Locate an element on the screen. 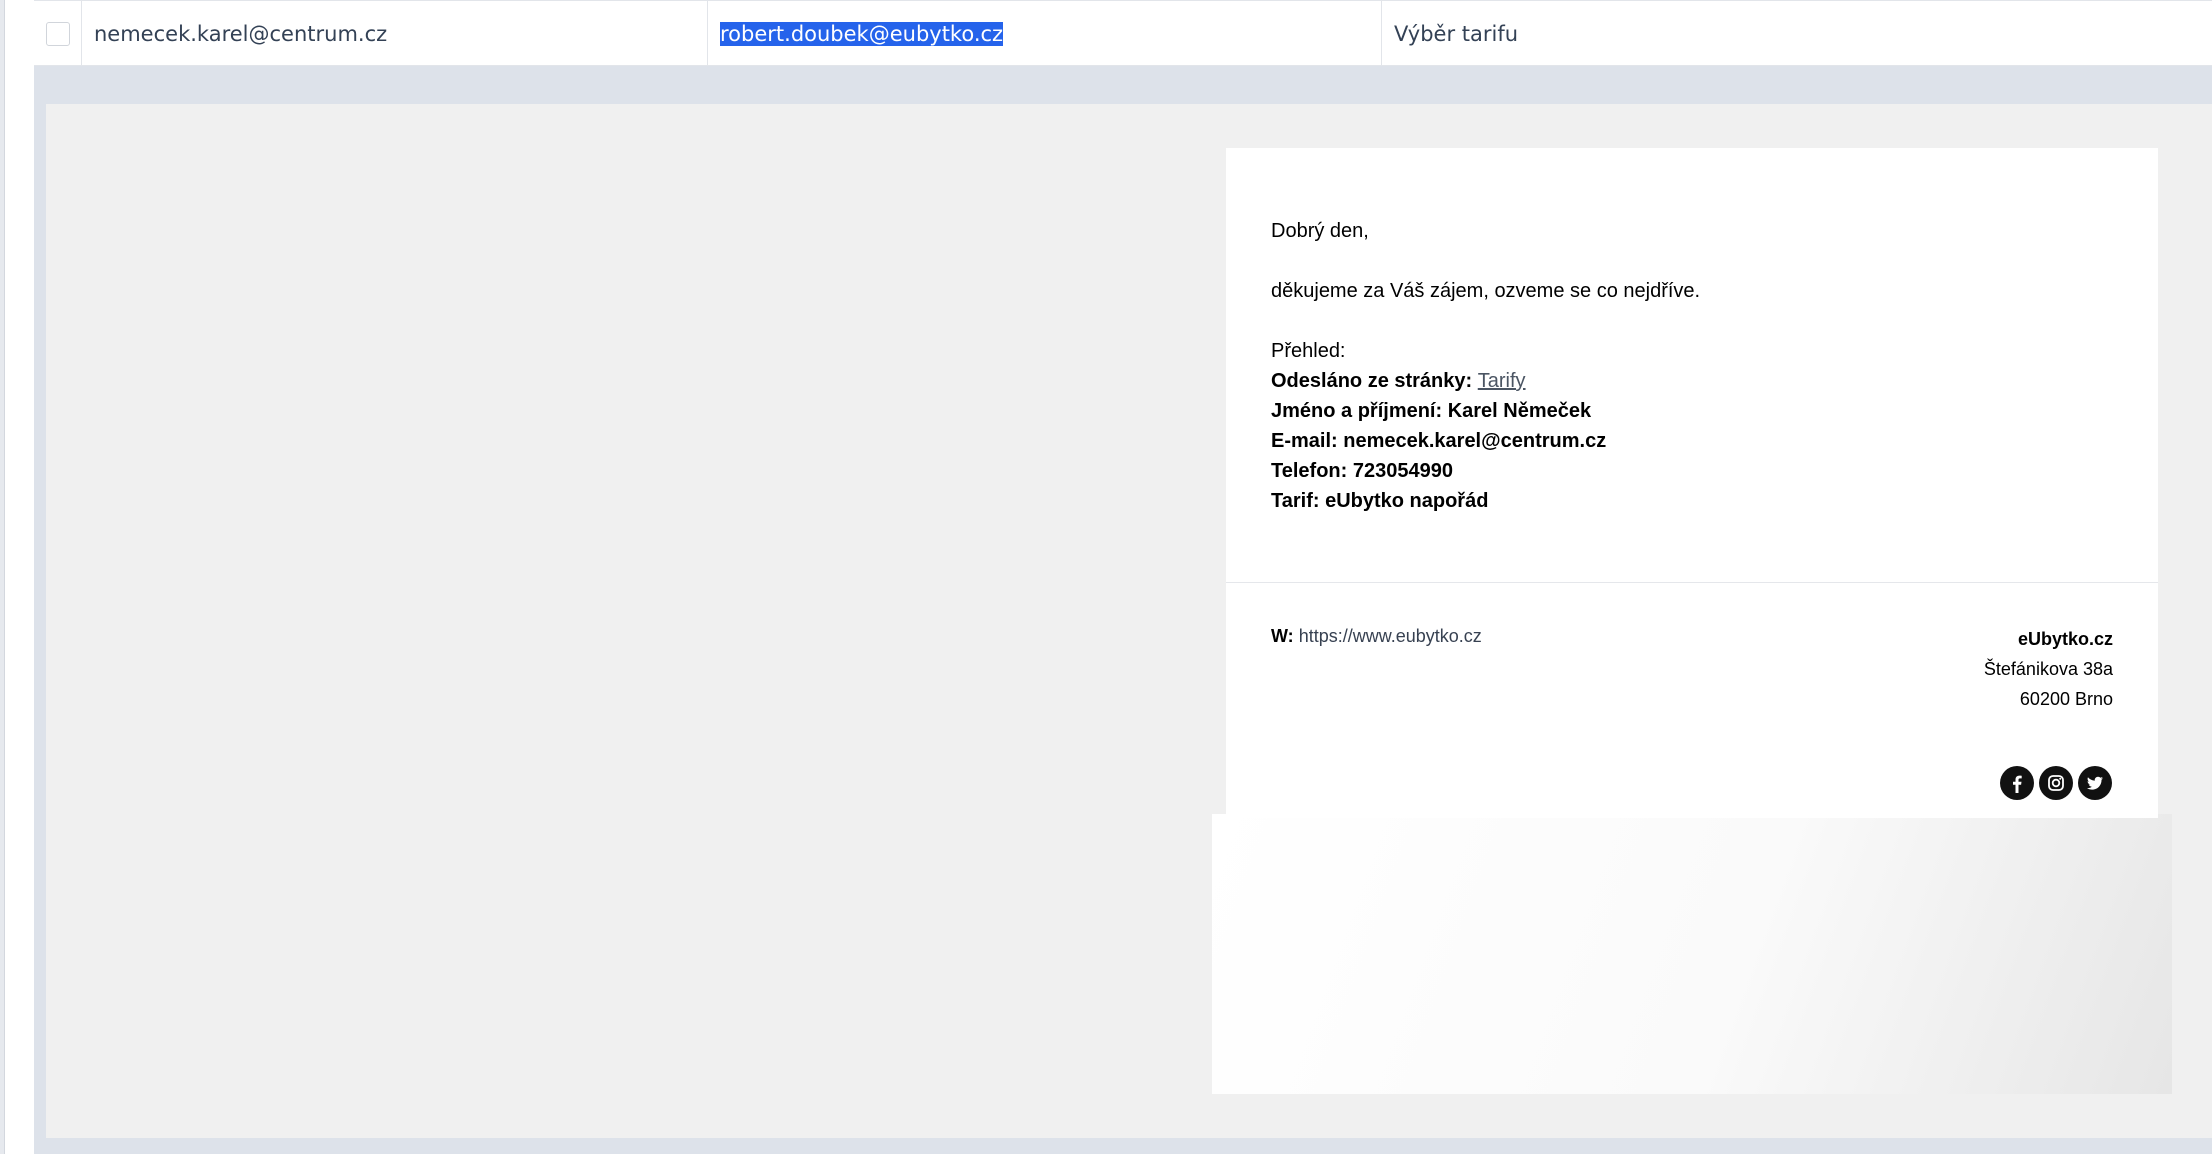 The width and height of the screenshot is (2212, 1154). to-address-selected: robert.doubek@eubytko.cz is located at coordinates (862, 34).